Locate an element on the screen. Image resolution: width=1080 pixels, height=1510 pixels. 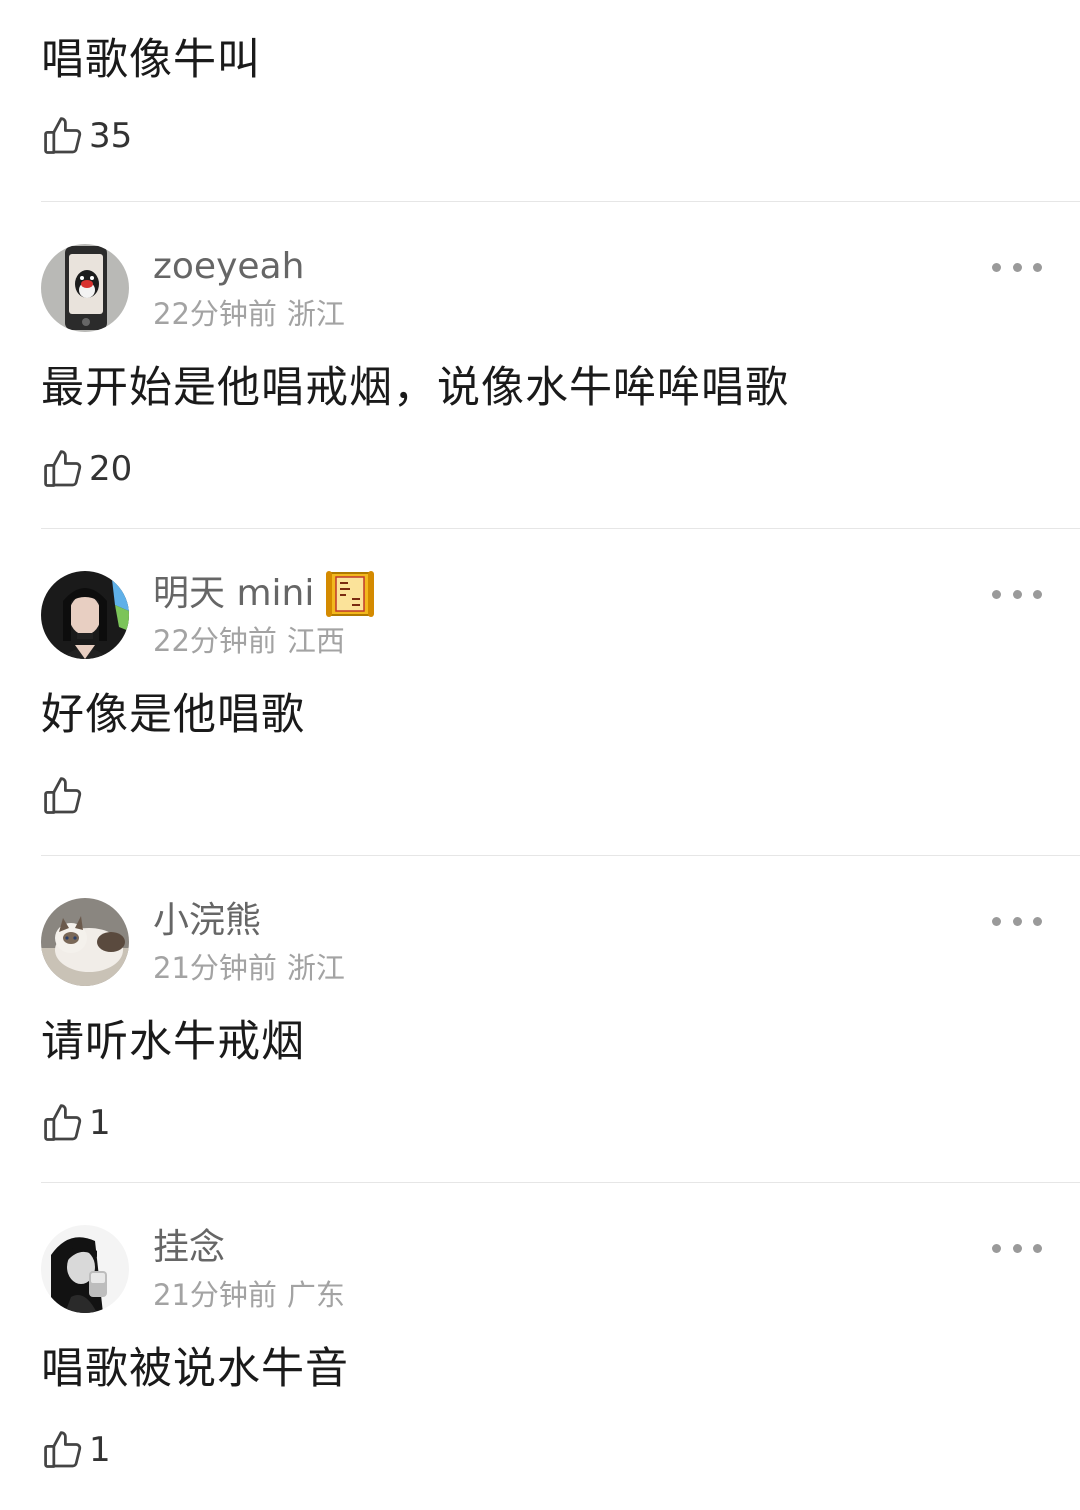
gold-scroll-badge-icon is located at coordinates (350, 594).